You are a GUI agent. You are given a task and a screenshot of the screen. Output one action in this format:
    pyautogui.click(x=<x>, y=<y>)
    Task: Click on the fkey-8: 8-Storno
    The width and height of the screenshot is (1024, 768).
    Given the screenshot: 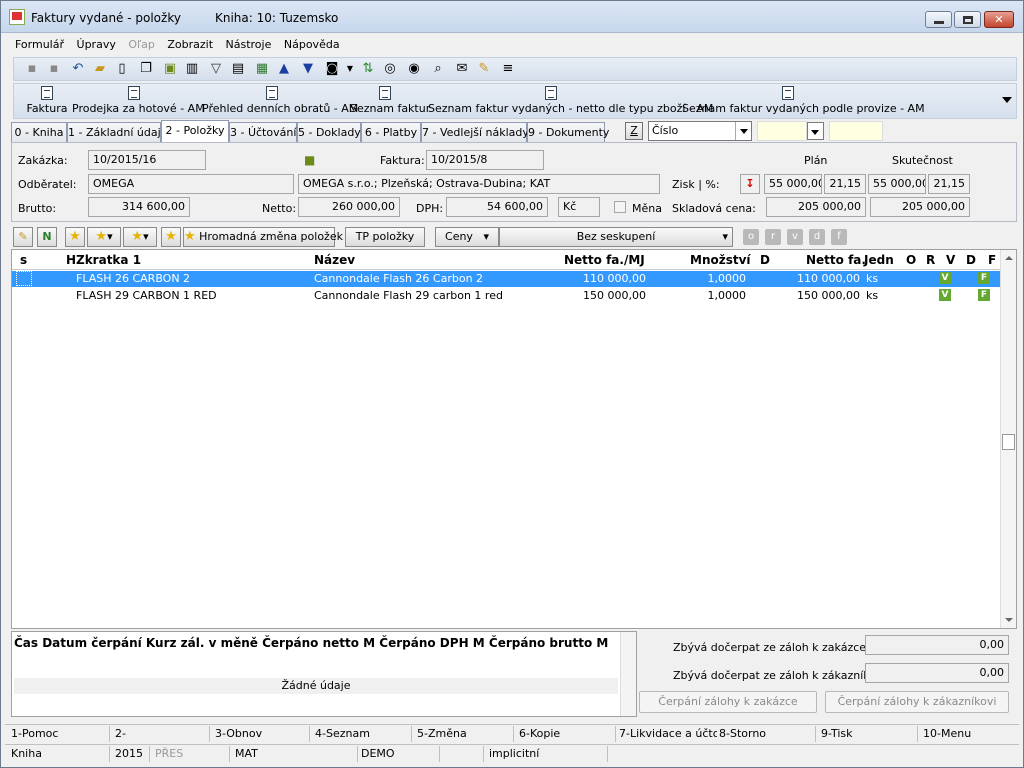 What is the action you would take?
    pyautogui.click(x=742, y=733)
    